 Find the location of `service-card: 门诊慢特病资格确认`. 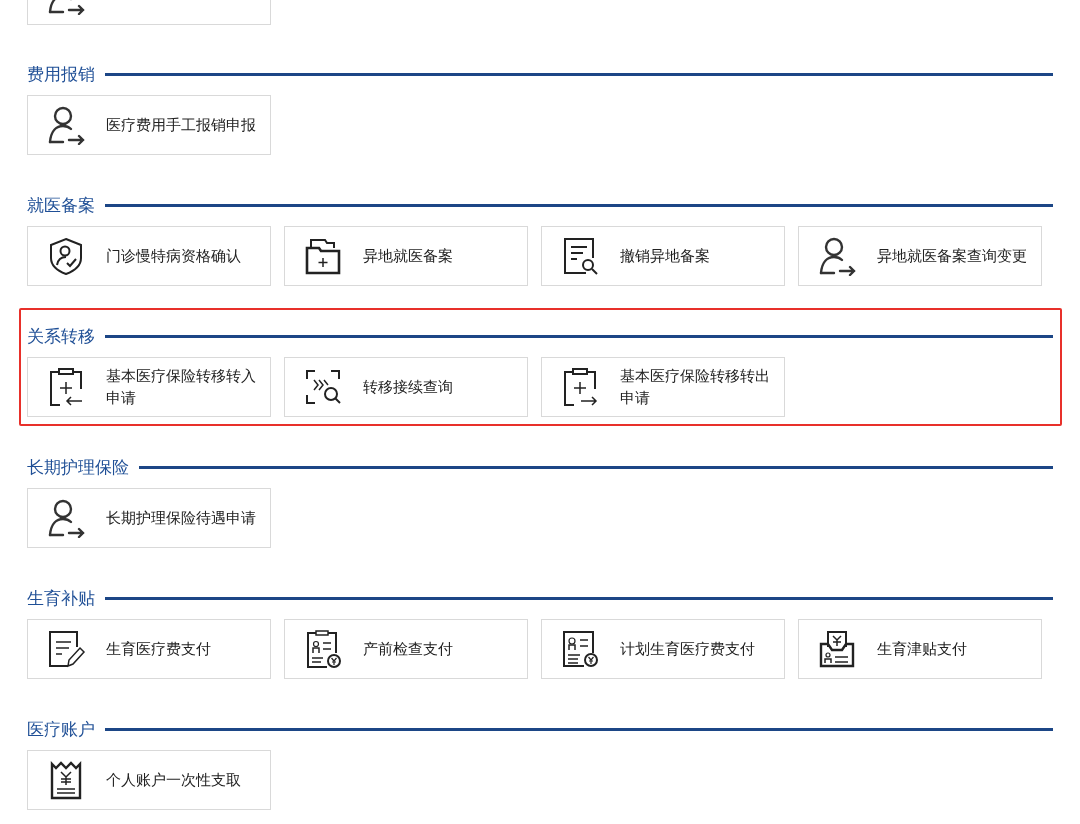

service-card: 门诊慢特病资格确认 is located at coordinates (149, 256).